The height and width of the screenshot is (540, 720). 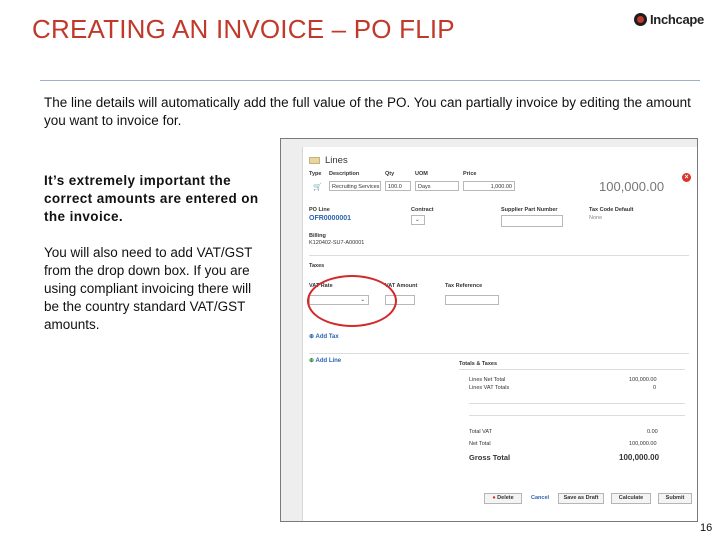 What do you see at coordinates (324, 336) in the screenshot?
I see `add-tax-link: ⊕ Add Tax` at bounding box center [324, 336].